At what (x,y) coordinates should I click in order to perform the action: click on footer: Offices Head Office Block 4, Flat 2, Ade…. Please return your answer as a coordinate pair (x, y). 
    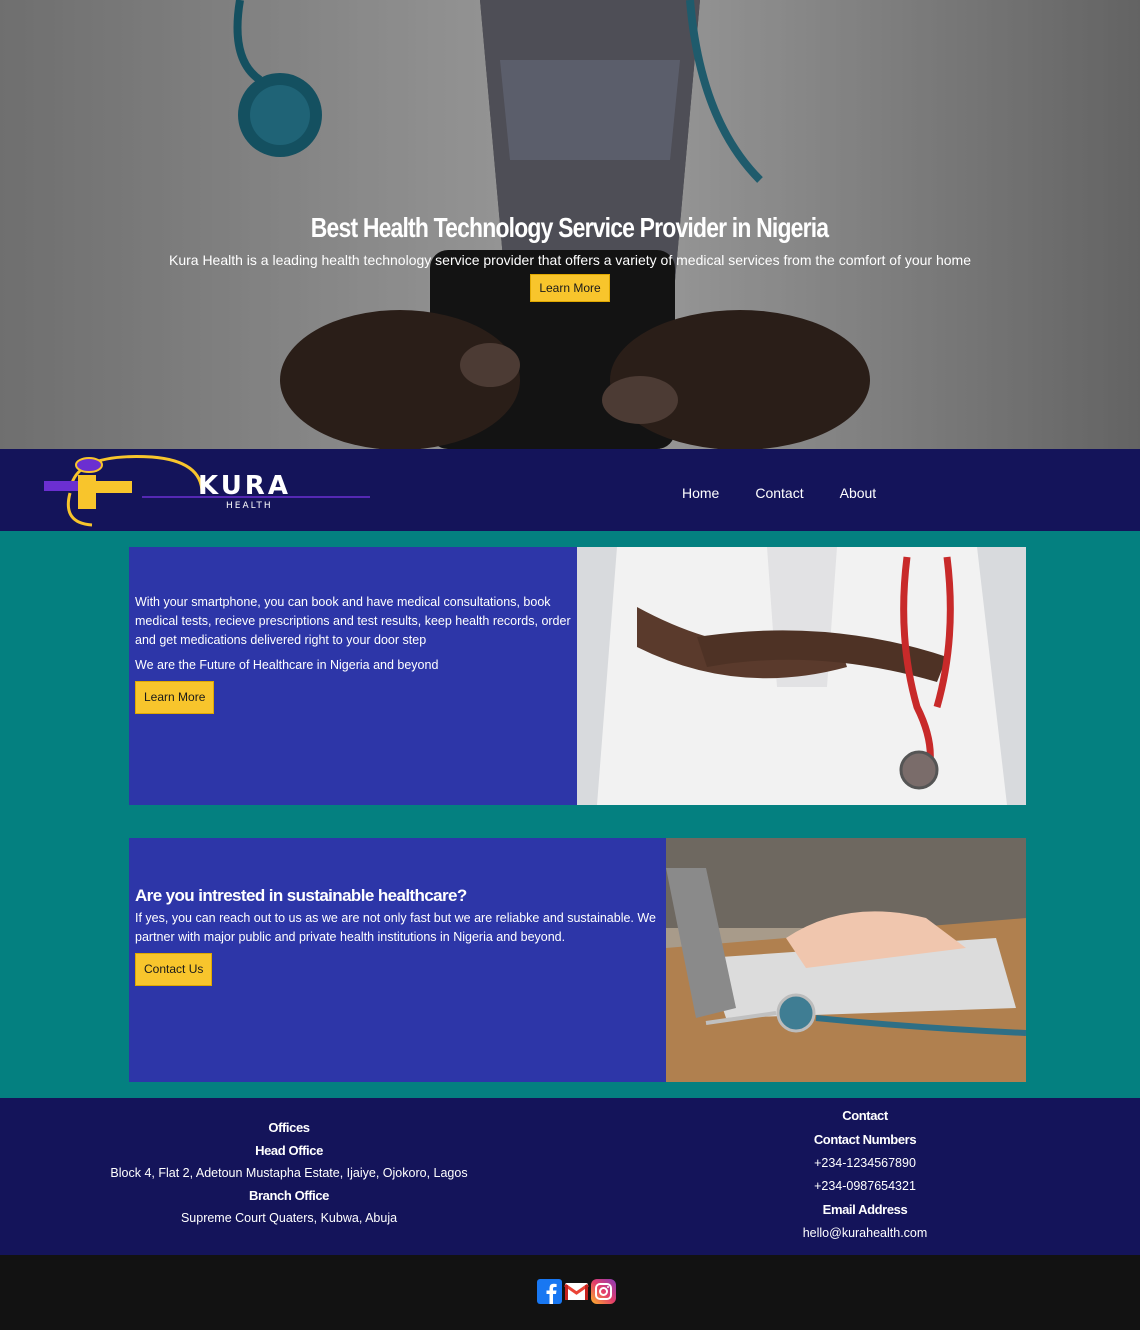
    Looking at the image, I should click on (570, 1176).